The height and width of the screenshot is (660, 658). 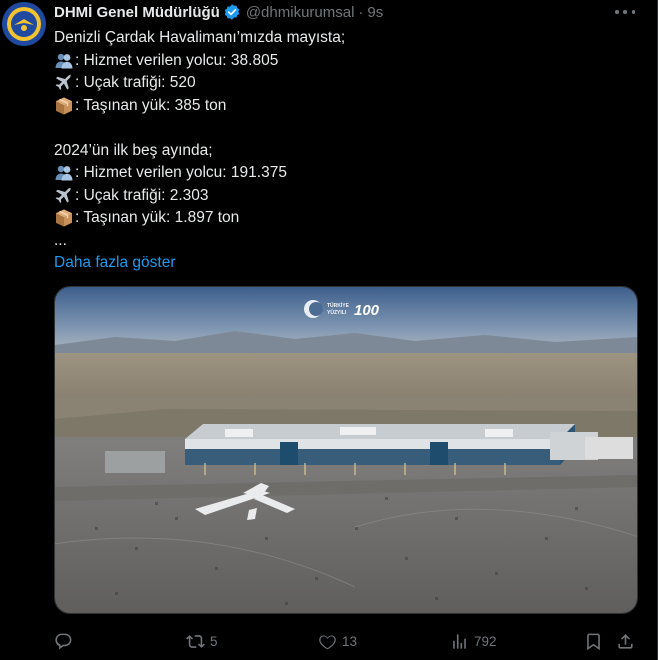 I want to click on logo-text-2: YÜZYILI, so click(x=337, y=312).